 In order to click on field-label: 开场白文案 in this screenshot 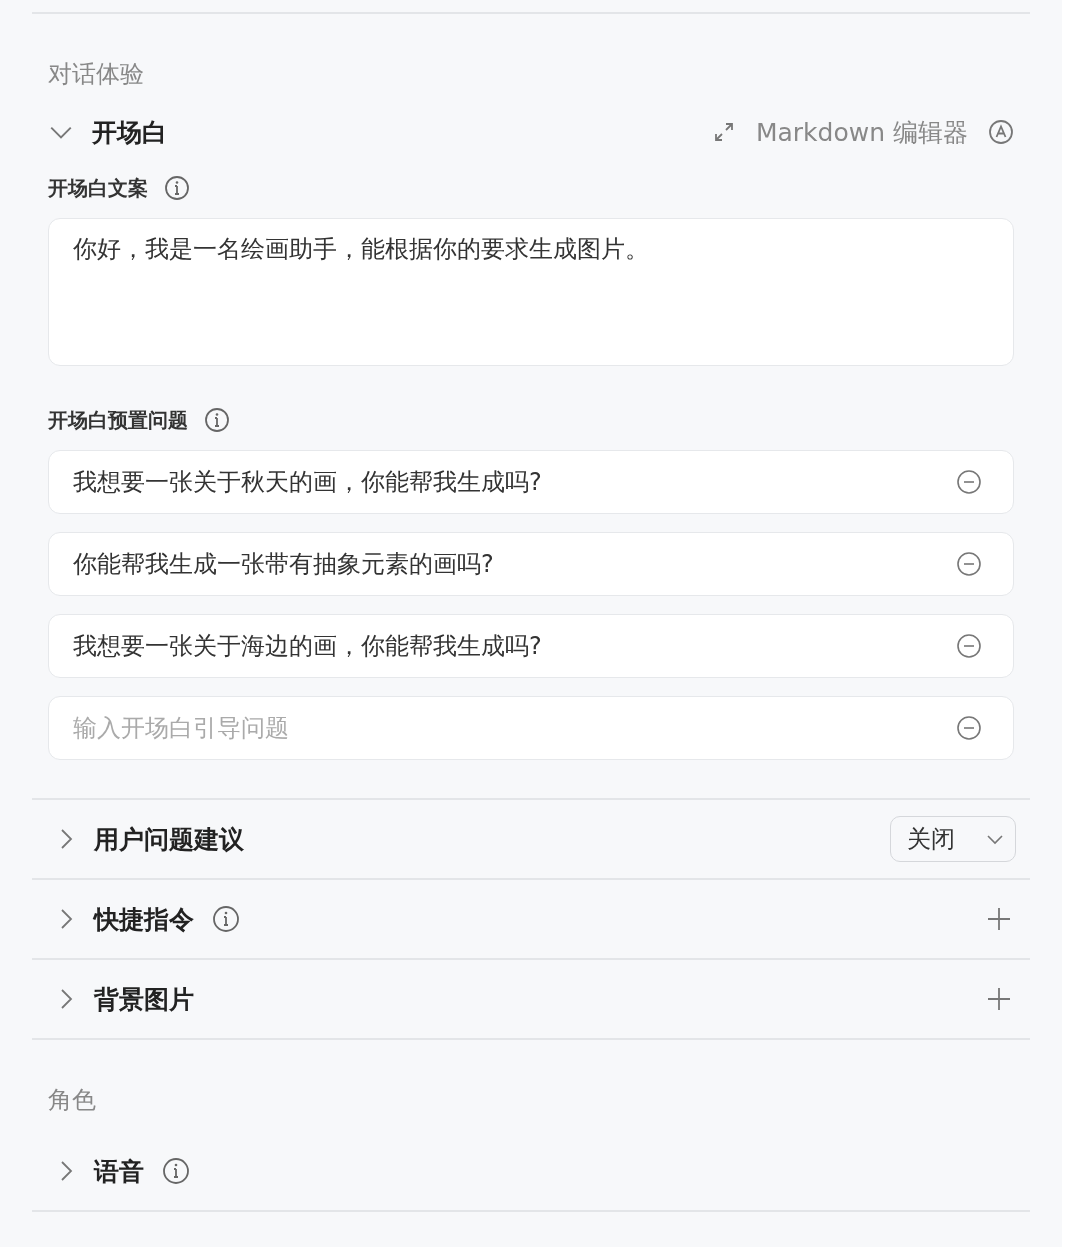, I will do `click(98, 188)`.